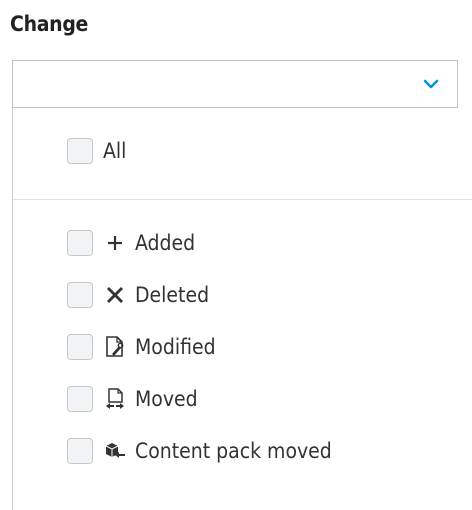 Image resolution: width=472 pixels, height=510 pixels. Describe the element at coordinates (132, 399) in the screenshot. I see `option-moved: Moved` at that location.